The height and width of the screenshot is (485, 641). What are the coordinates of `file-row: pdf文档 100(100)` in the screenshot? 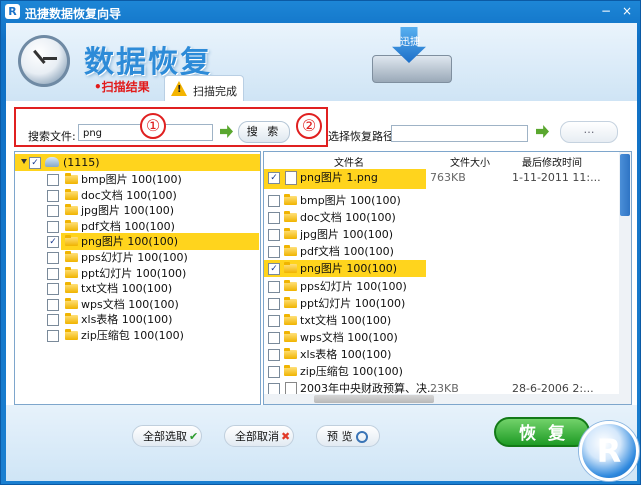 It's located at (447, 251).